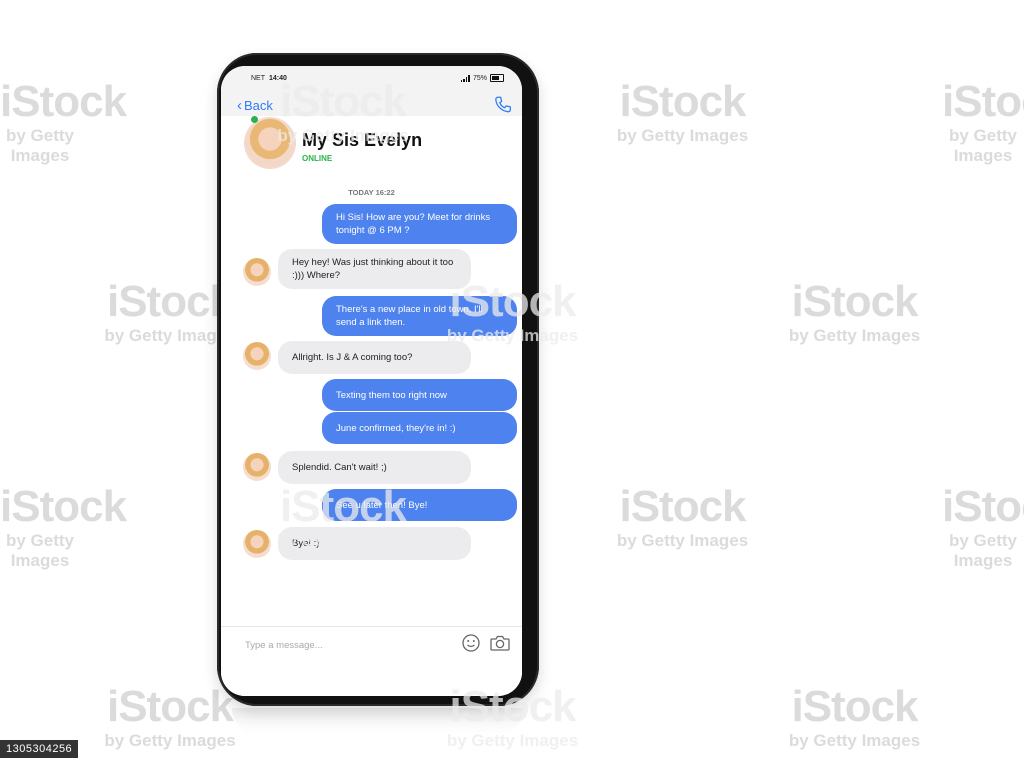 This screenshot has height=768, width=1024. Describe the element at coordinates (239, 105) in the screenshot. I see `chevron-left-icon: ‹` at that location.